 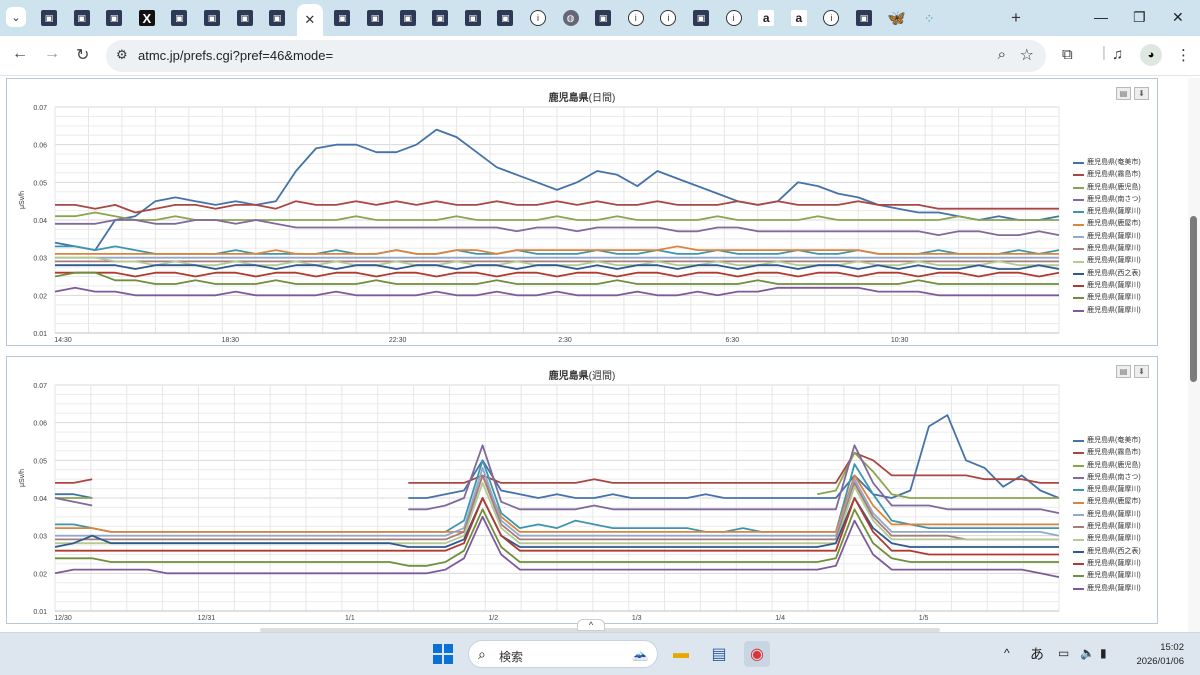 I want to click on url-text: atmc.jp/prefs.cgi?pref=46&mode=, so click(x=235, y=55).